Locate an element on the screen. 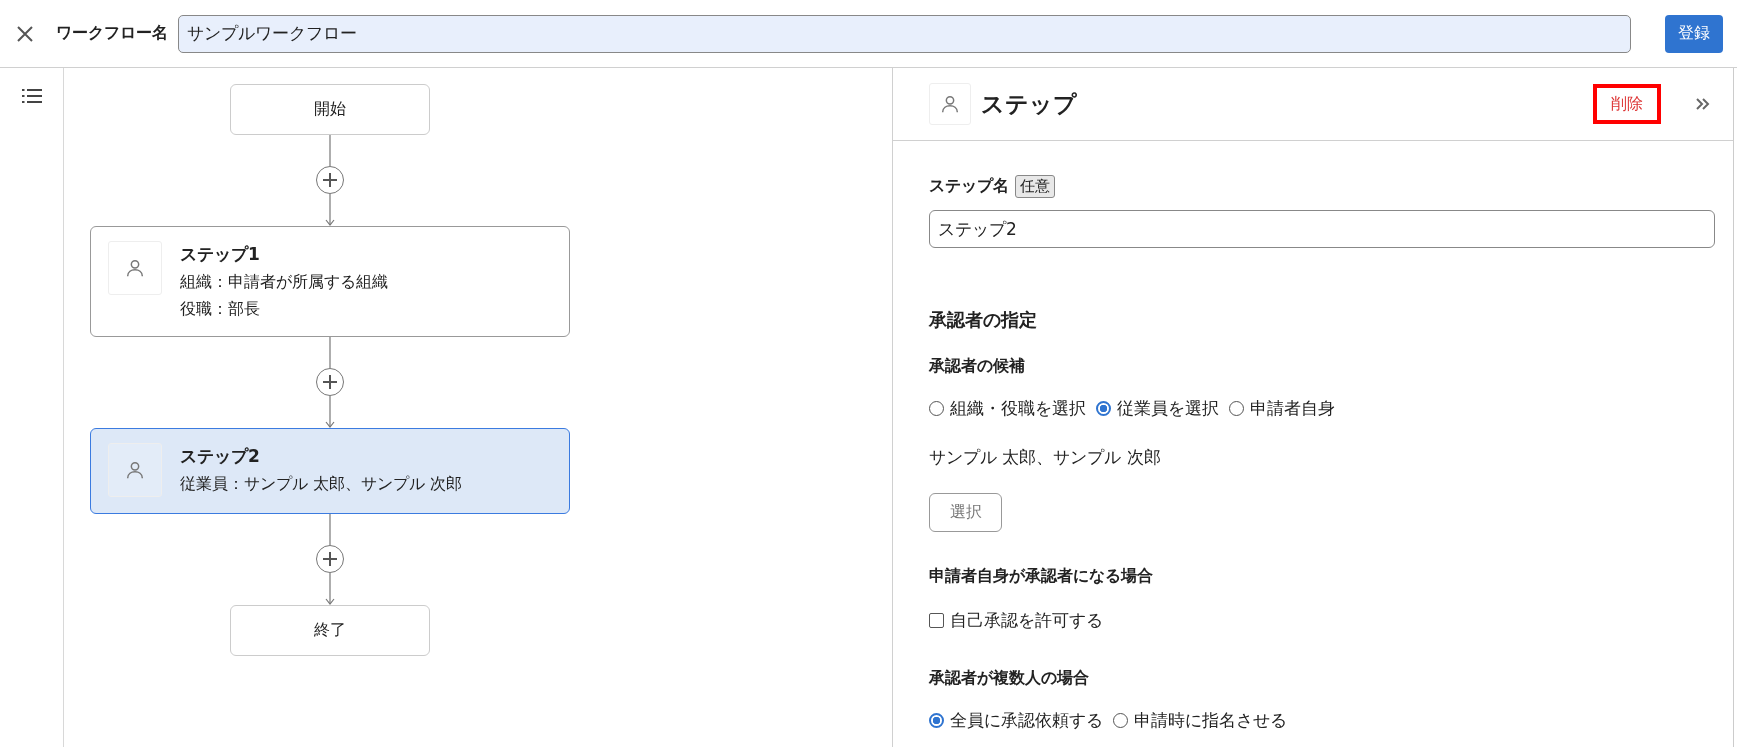  close-icon is located at coordinates (25, 33).